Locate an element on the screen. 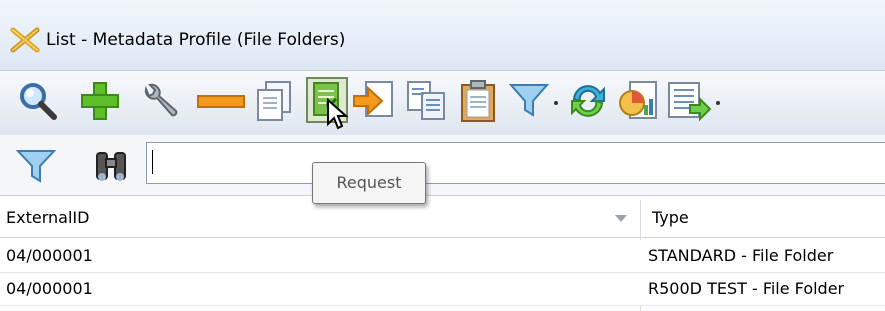 This screenshot has width=885, height=311. list-dropdown-icon is located at coordinates (694, 101).